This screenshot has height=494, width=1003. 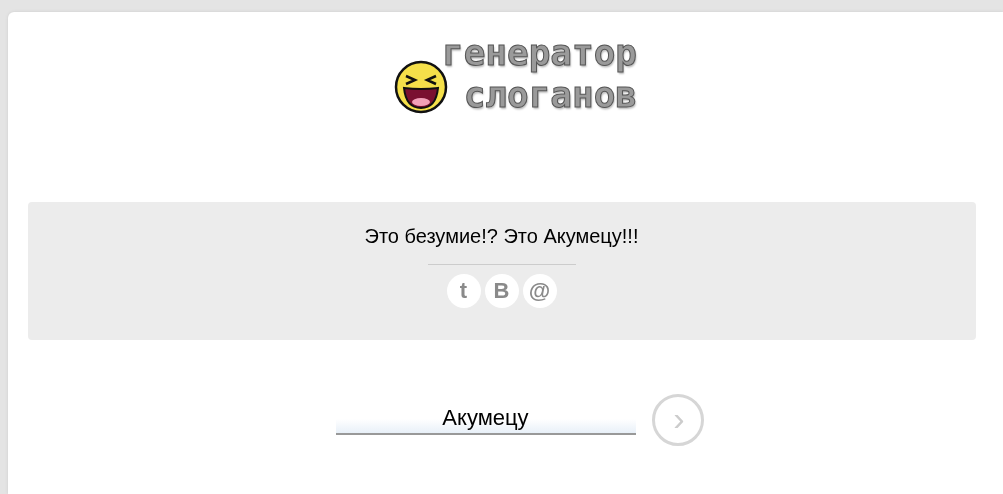 I want to click on slogan-text: Это безумие!? Это Акумецу!!!, so click(x=501, y=236).